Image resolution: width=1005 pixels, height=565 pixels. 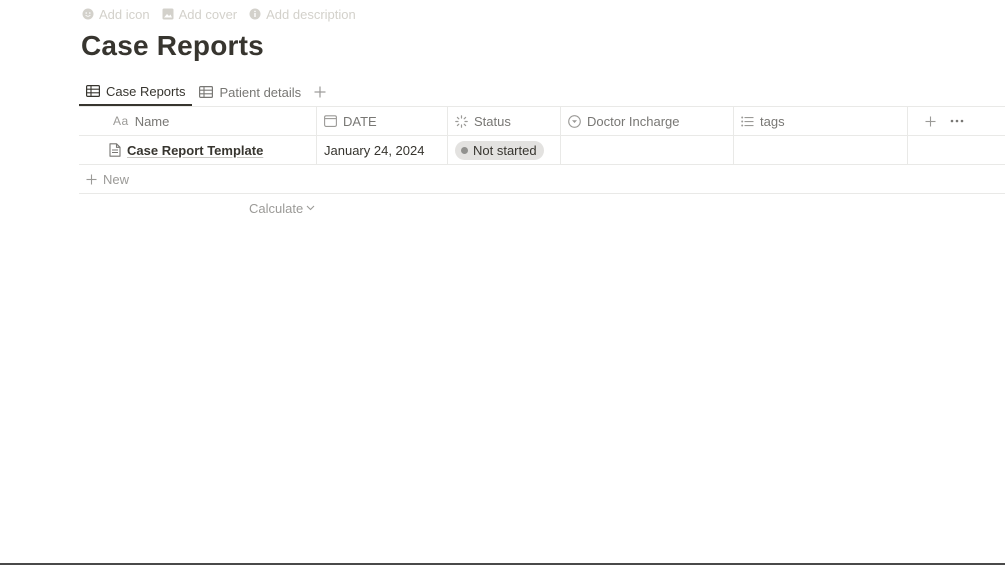 I want to click on add-view-button, so click(x=320, y=92).